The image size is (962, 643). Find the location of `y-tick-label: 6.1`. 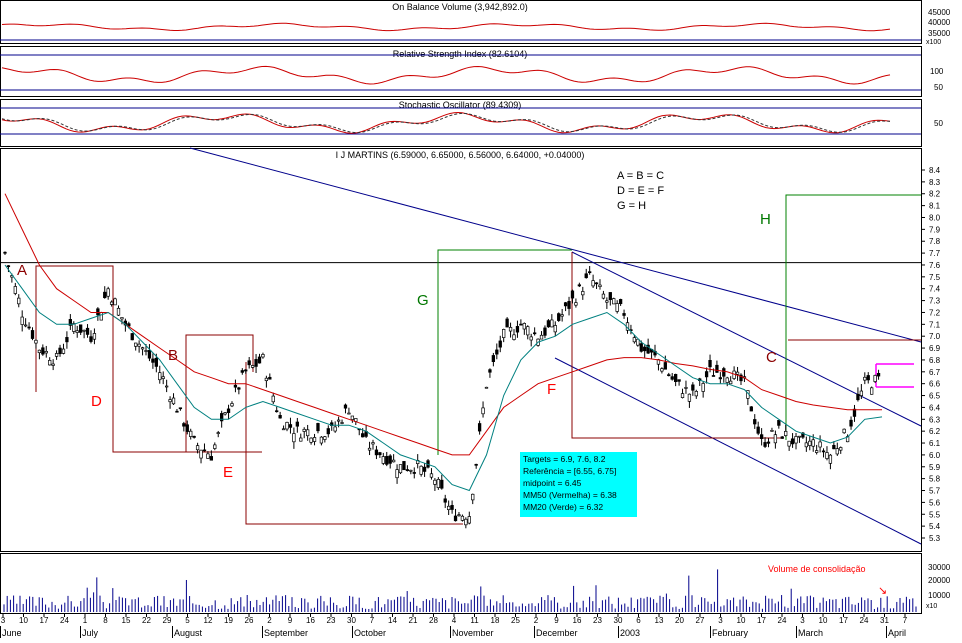

y-tick-label: 6.1 is located at coordinates (935, 443).